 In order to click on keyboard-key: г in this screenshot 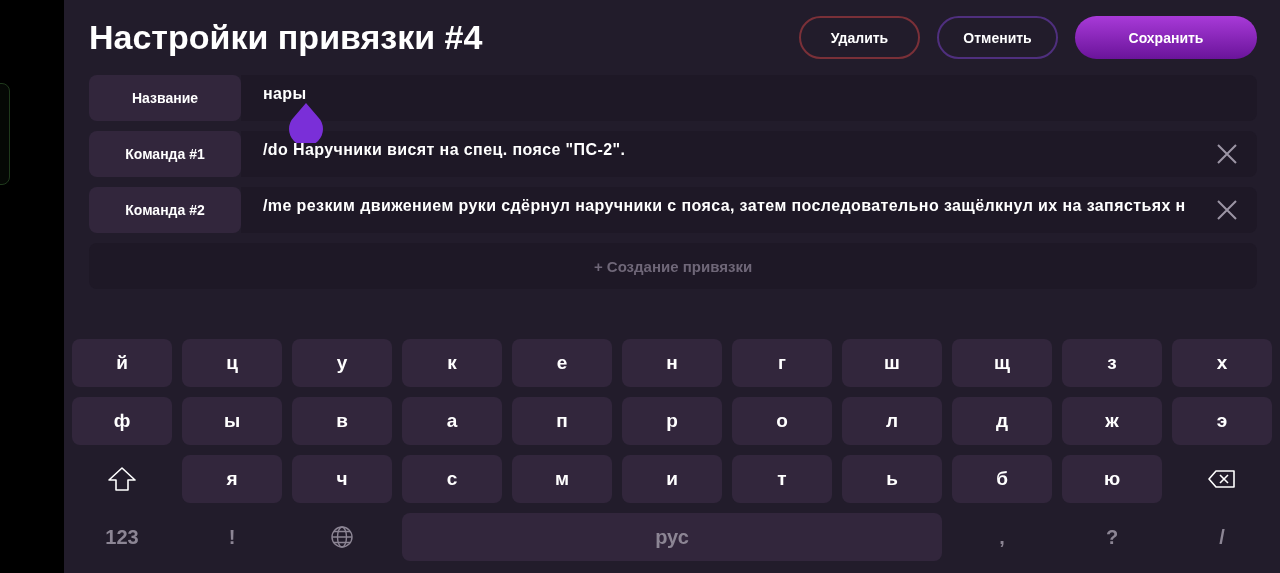, I will do `click(782, 363)`.